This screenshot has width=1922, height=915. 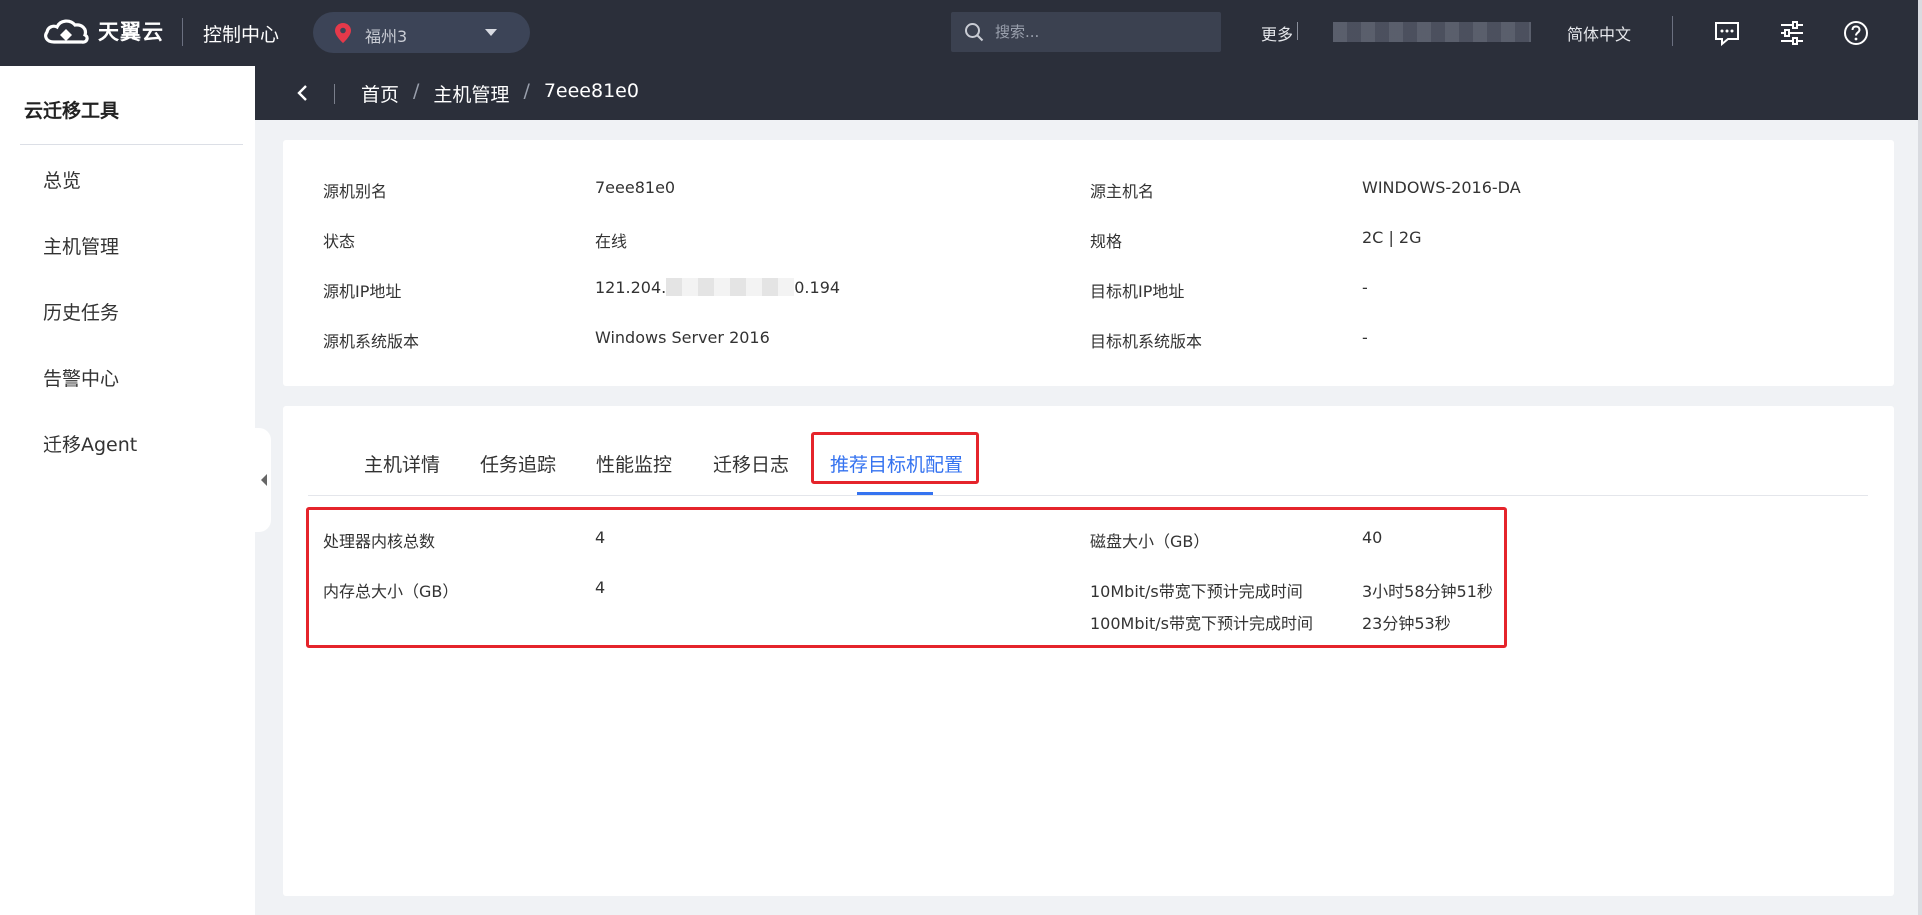 I want to click on sidebar-collapse-toggle, so click(x=263, y=480).